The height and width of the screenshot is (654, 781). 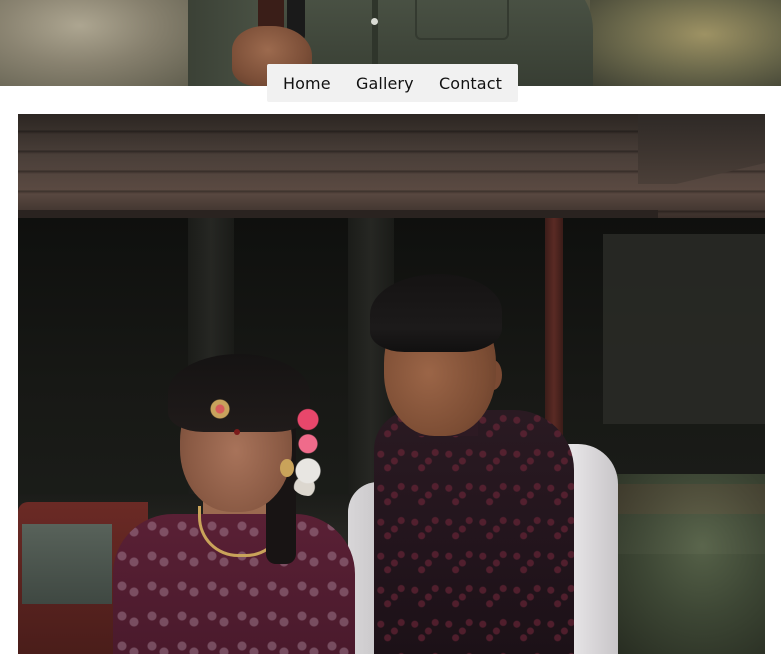 I want to click on groom-vest, so click(x=474, y=532).